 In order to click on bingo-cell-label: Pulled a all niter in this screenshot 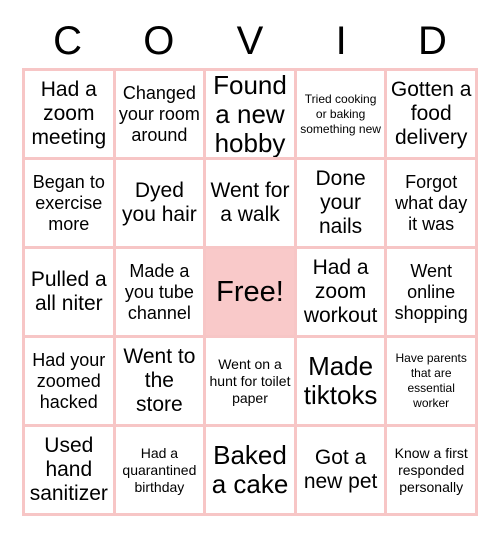, I will do `click(68, 291)`.